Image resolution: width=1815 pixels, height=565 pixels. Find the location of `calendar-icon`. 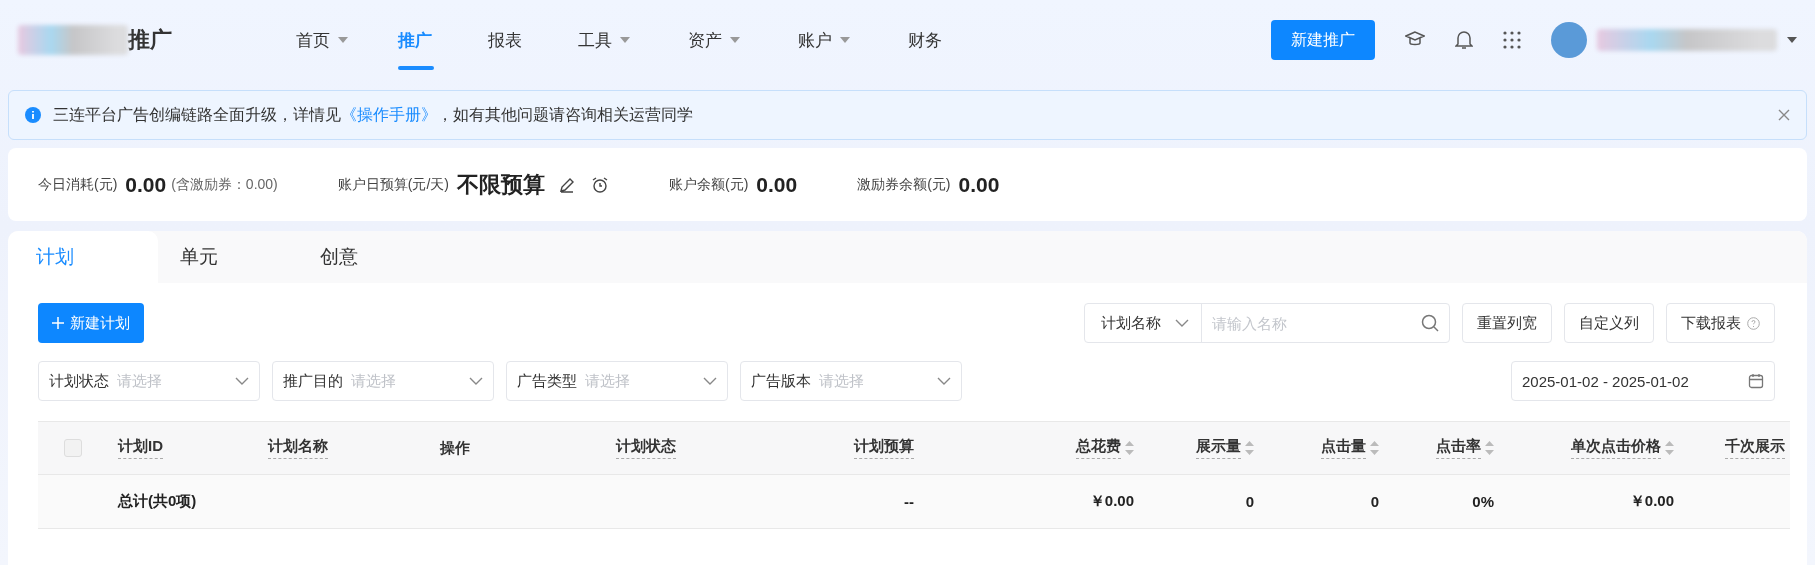

calendar-icon is located at coordinates (1756, 381).